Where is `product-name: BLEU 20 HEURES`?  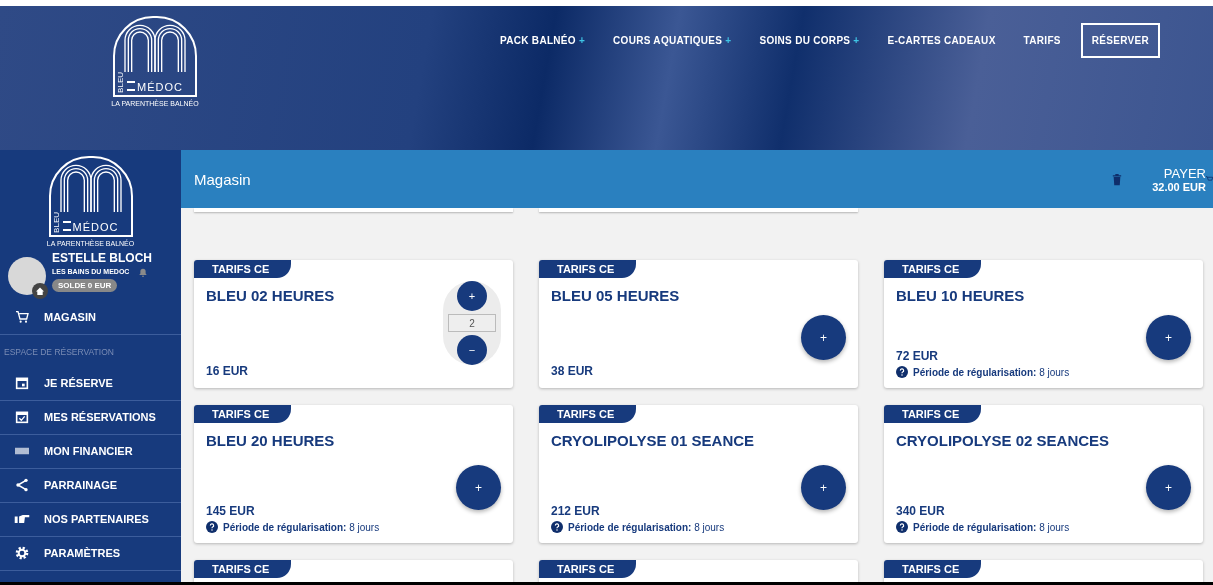 product-name: BLEU 20 HEURES is located at coordinates (271, 440).